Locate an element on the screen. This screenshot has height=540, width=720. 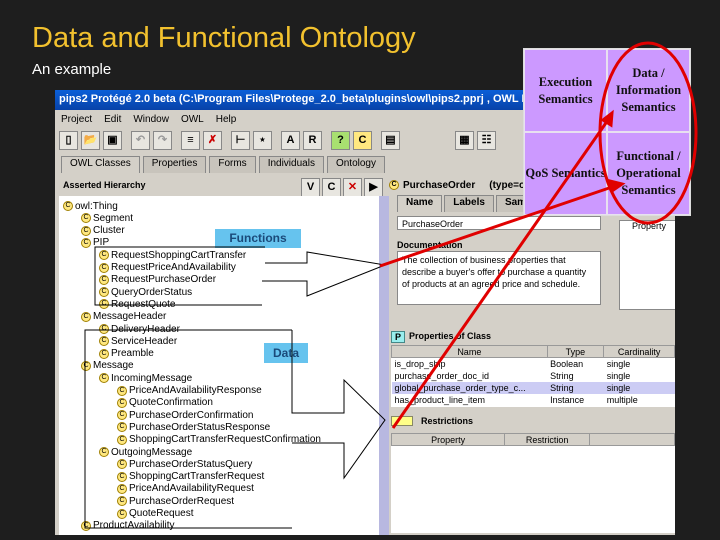
col-restriction: Restriction is located at coordinates (547, 439).